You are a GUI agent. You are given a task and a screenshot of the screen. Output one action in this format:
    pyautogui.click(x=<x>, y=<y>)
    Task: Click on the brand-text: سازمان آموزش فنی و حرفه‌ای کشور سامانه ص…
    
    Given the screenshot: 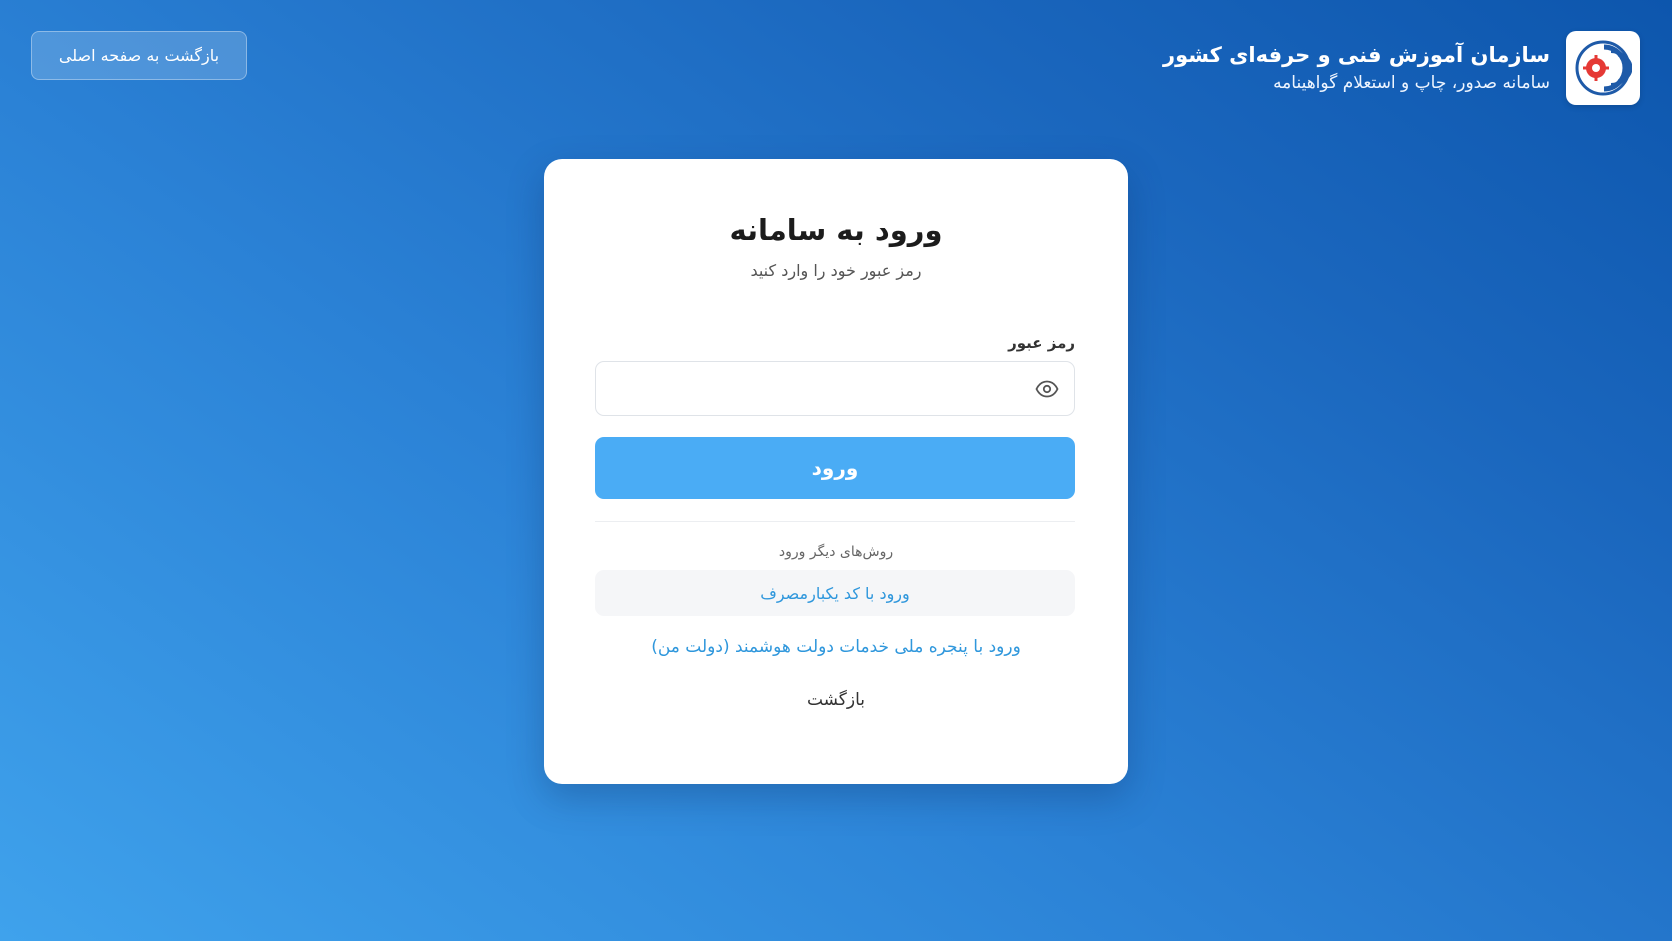 What is the action you would take?
    pyautogui.click(x=1356, y=68)
    